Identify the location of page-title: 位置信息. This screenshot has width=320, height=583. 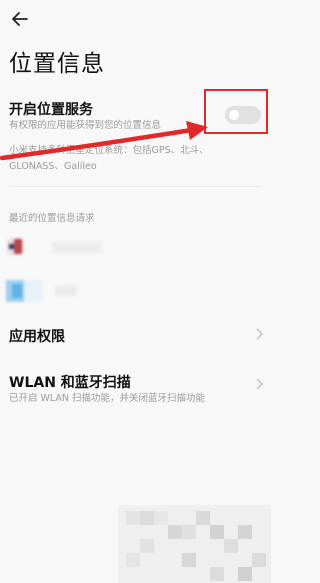
(57, 64).